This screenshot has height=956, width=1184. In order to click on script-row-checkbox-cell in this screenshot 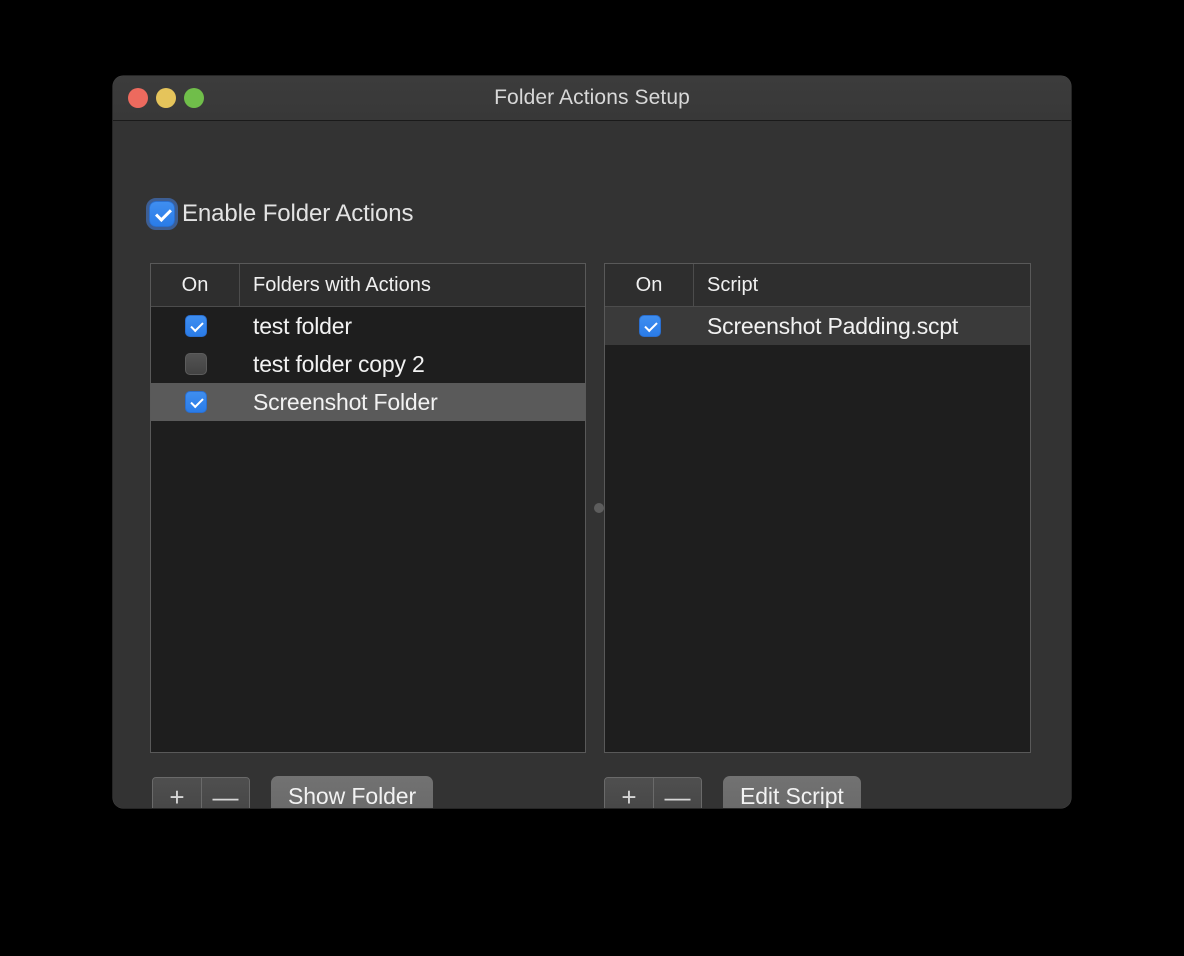, I will do `click(649, 326)`.